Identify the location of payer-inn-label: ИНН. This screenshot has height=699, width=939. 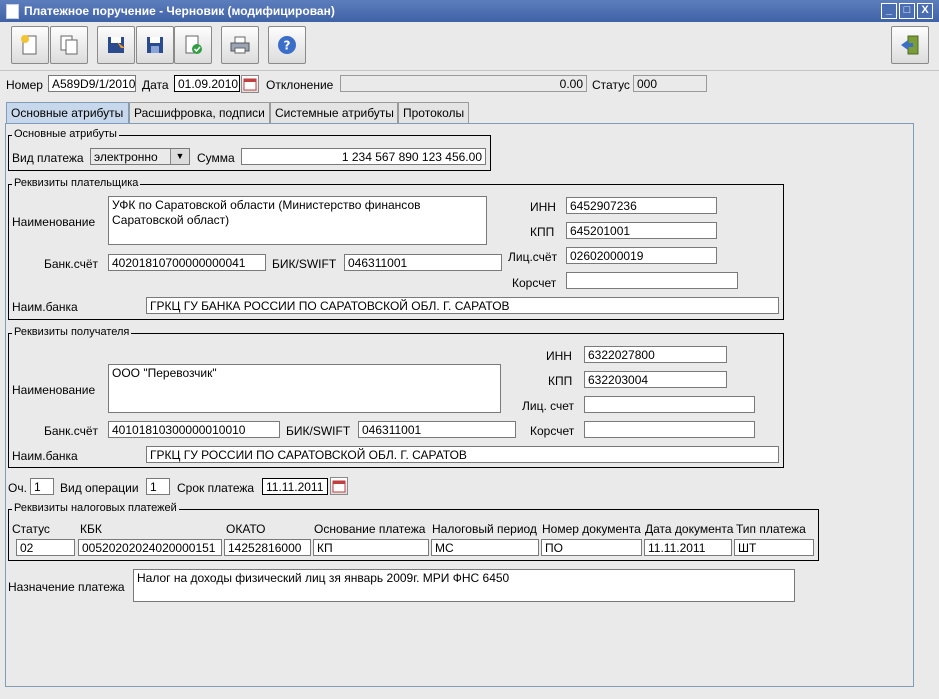
(543, 207).